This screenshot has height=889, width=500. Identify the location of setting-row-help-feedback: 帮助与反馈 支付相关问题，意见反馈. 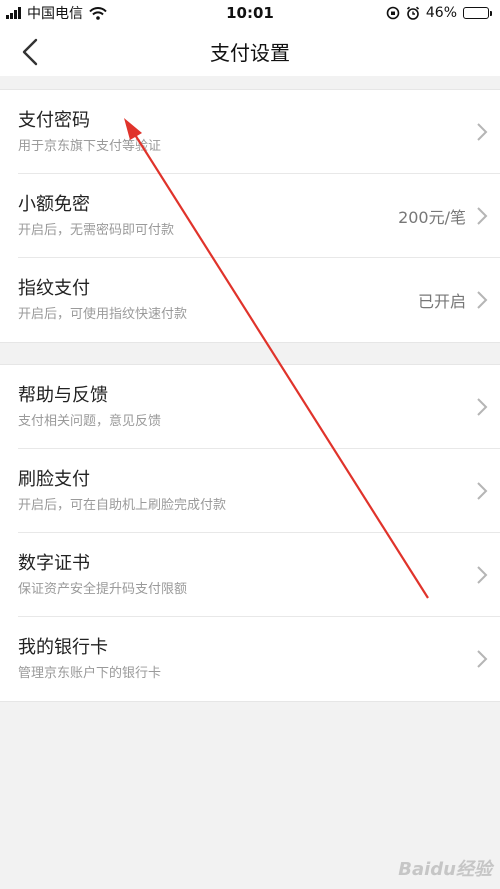
(250, 407).